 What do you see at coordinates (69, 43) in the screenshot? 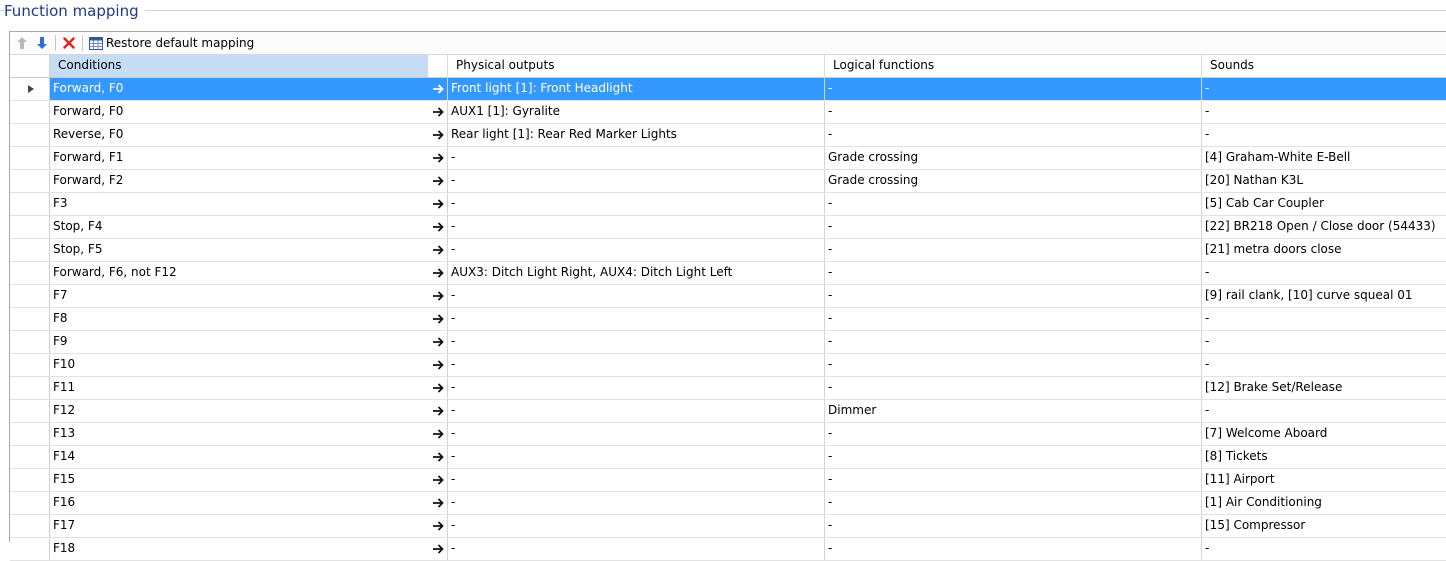
I see `delete-button` at bounding box center [69, 43].